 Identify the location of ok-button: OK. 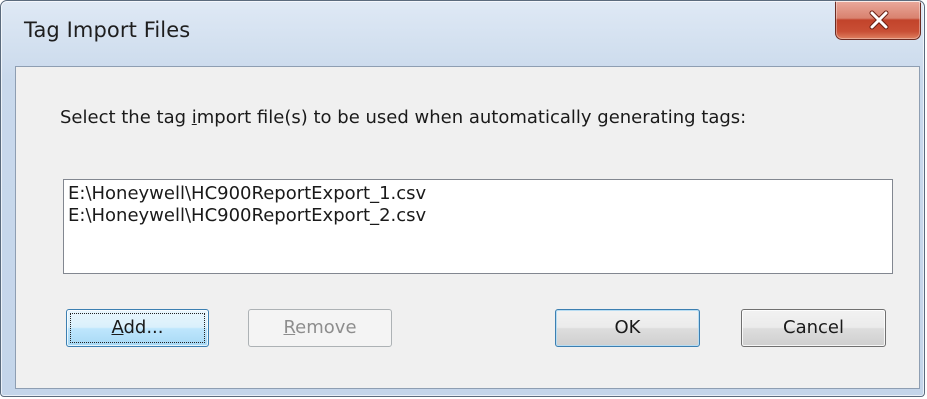
(627, 328).